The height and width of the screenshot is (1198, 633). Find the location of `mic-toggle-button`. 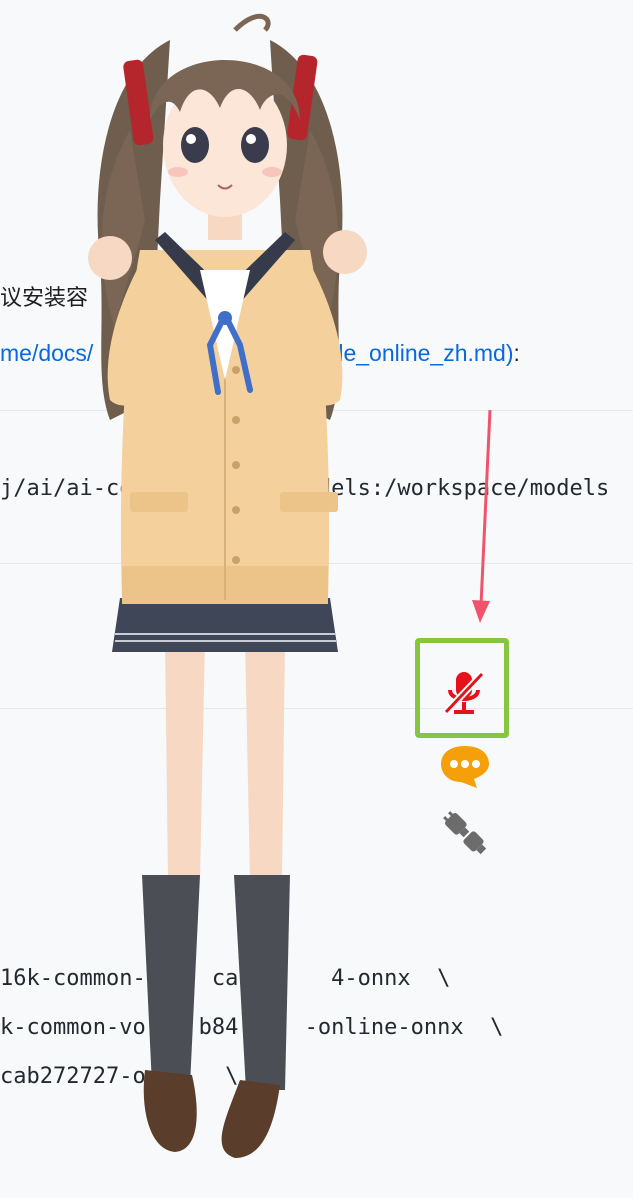

mic-toggle-button is located at coordinates (465, 693).